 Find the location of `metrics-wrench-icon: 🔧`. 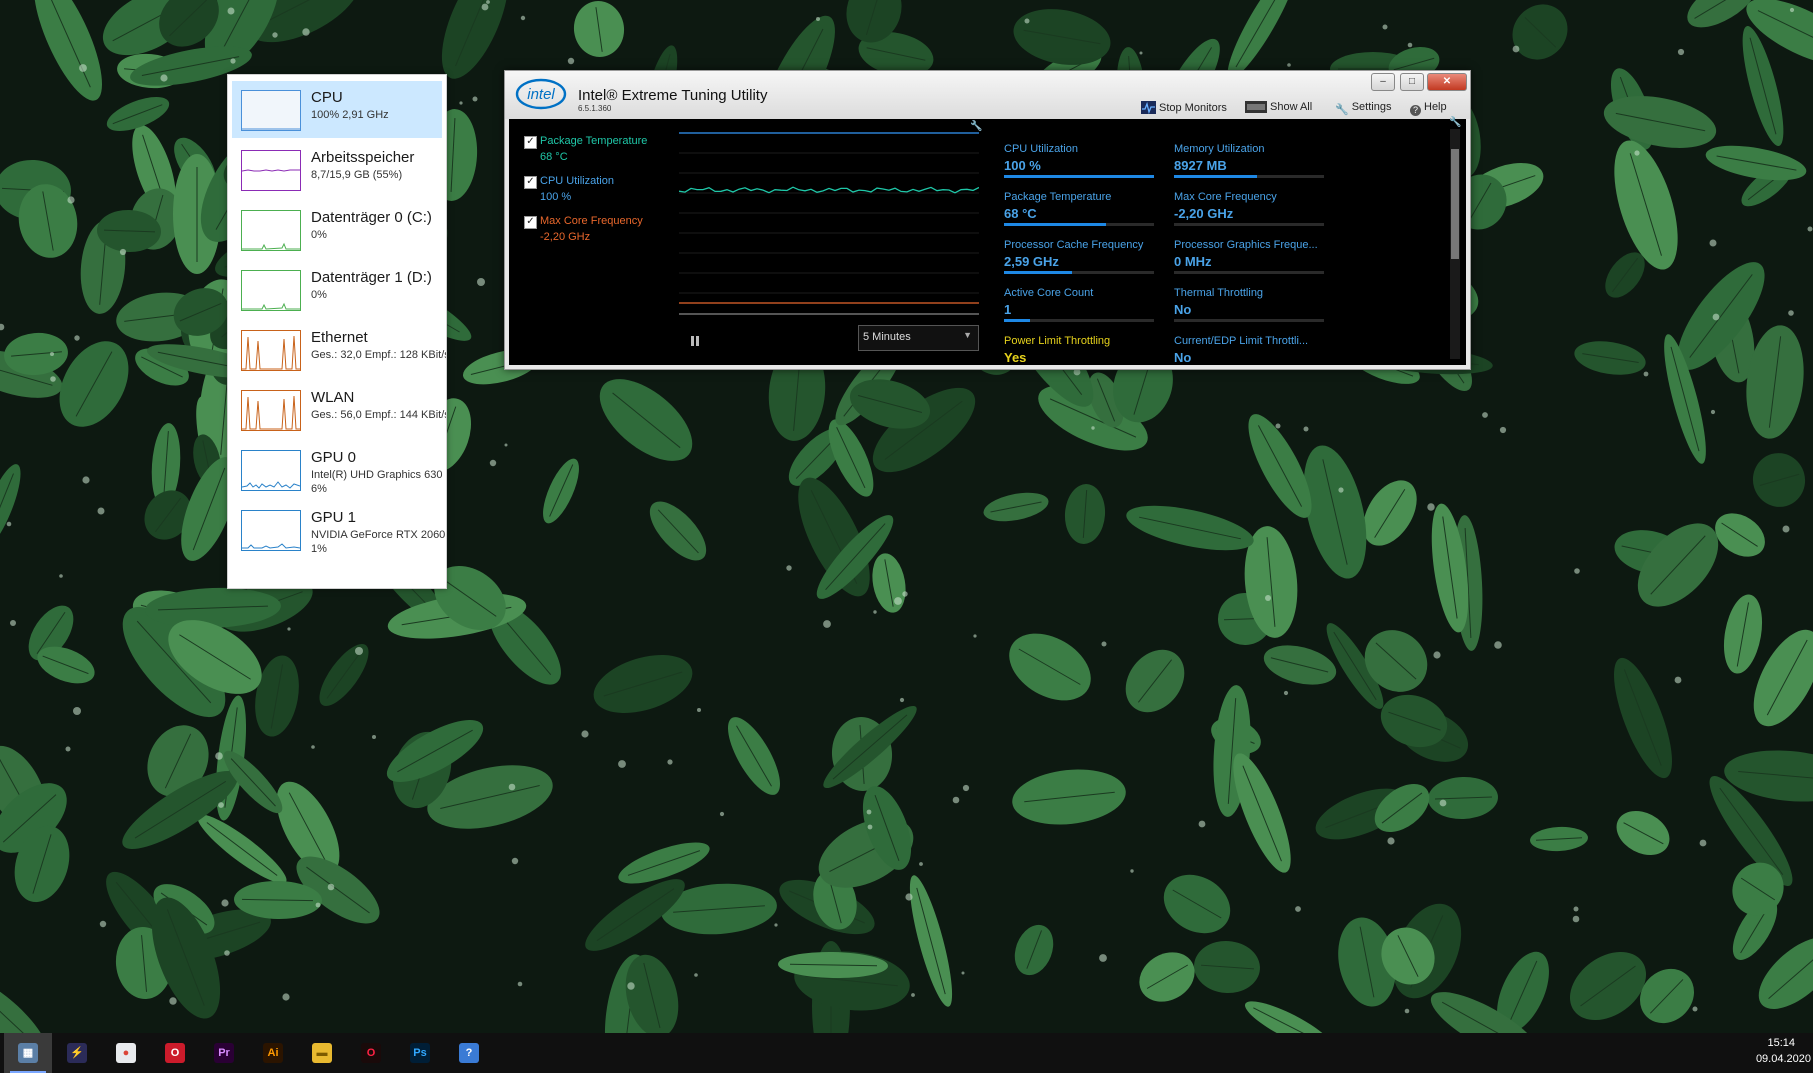

metrics-wrench-icon: 🔧 is located at coordinates (1455, 122).